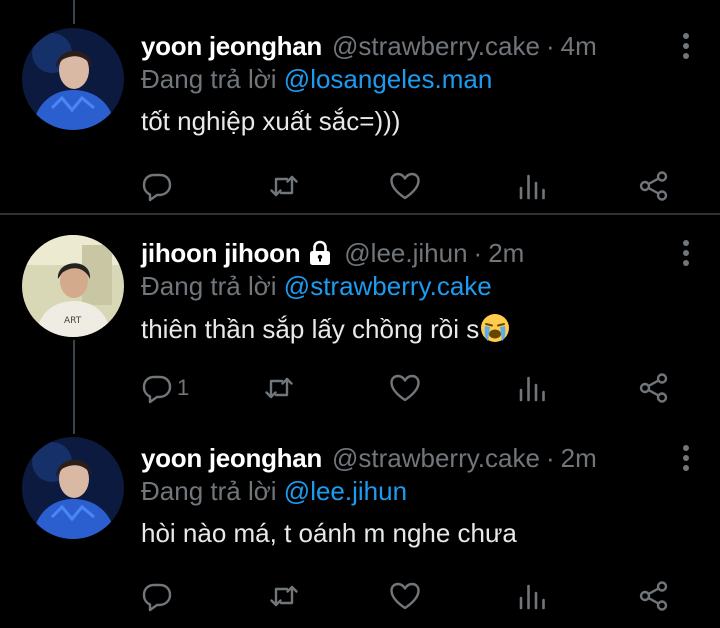 Image resolution: width=720 pixels, height=628 pixels. What do you see at coordinates (271, 121) in the screenshot?
I see `tweet-text: tốt nghiệp xuất sắc=)))` at bounding box center [271, 121].